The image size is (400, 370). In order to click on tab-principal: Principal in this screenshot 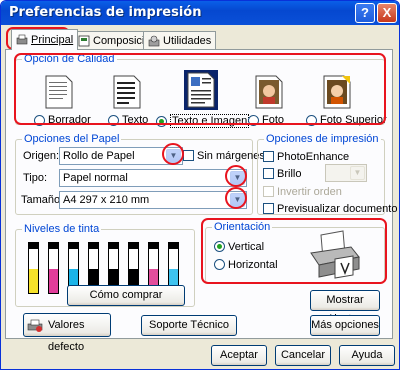, I will do `click(45, 39)`.